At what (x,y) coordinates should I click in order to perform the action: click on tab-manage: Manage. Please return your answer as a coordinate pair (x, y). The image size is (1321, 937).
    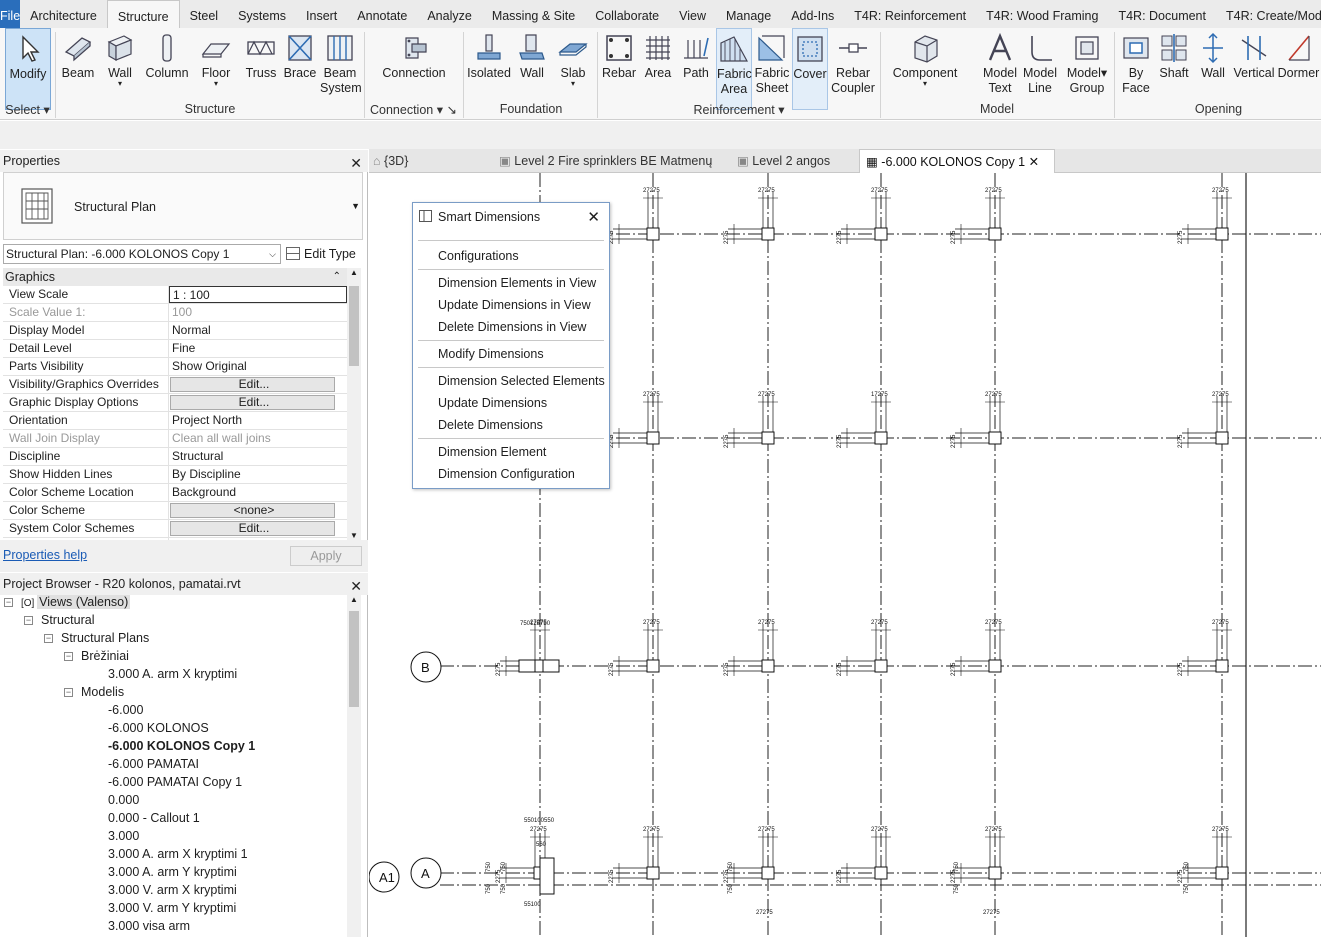
    Looking at the image, I should click on (748, 14).